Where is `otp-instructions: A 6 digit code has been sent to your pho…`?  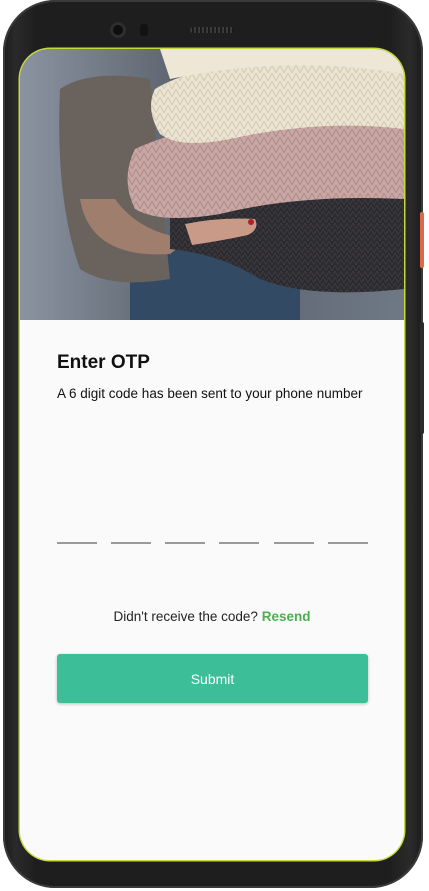 otp-instructions: A 6 digit code has been sent to your pho… is located at coordinates (210, 393).